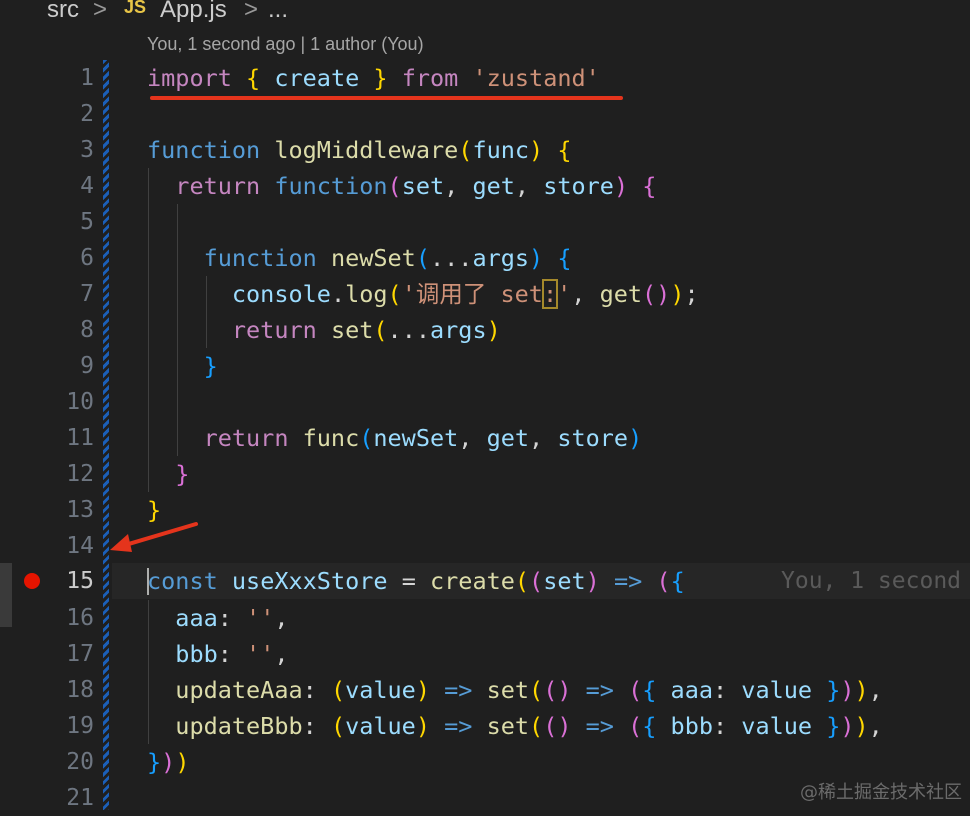  What do you see at coordinates (485, 654) in the screenshot?
I see `code-line: 17 bbb: '',` at bounding box center [485, 654].